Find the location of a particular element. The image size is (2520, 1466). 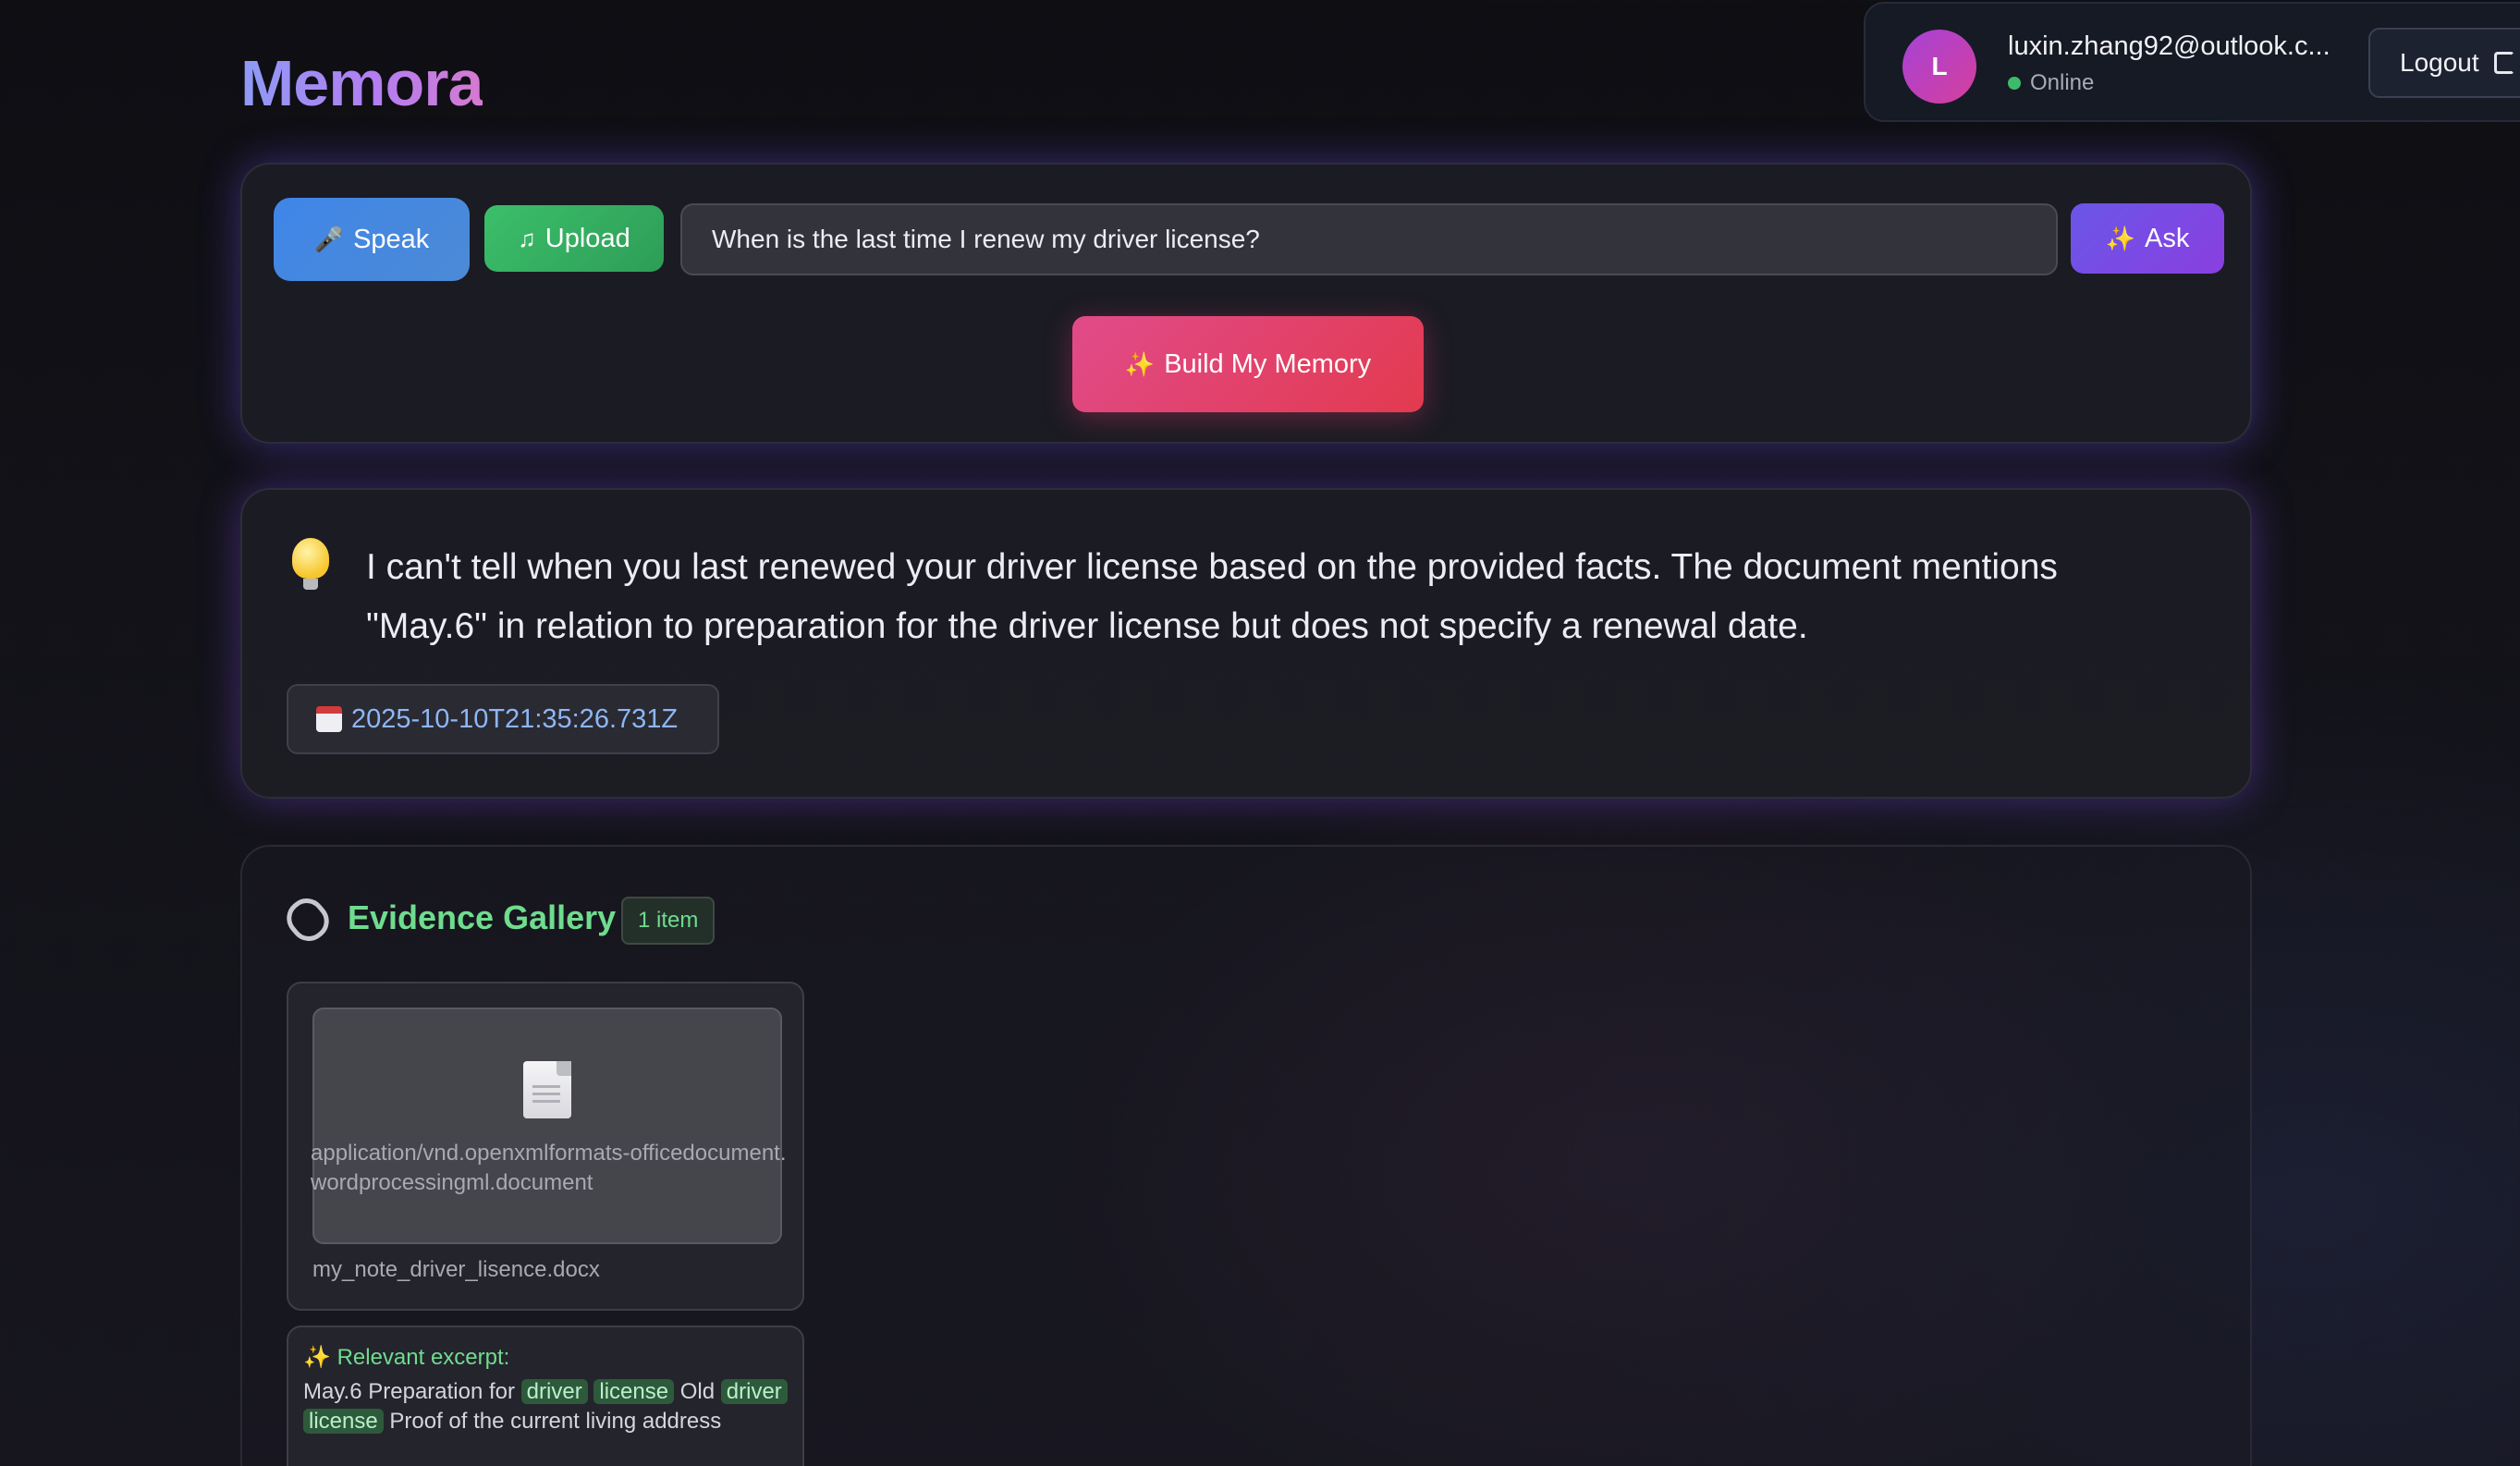

build-memory-button: ✨ Build My Memory is located at coordinates (1248, 364).